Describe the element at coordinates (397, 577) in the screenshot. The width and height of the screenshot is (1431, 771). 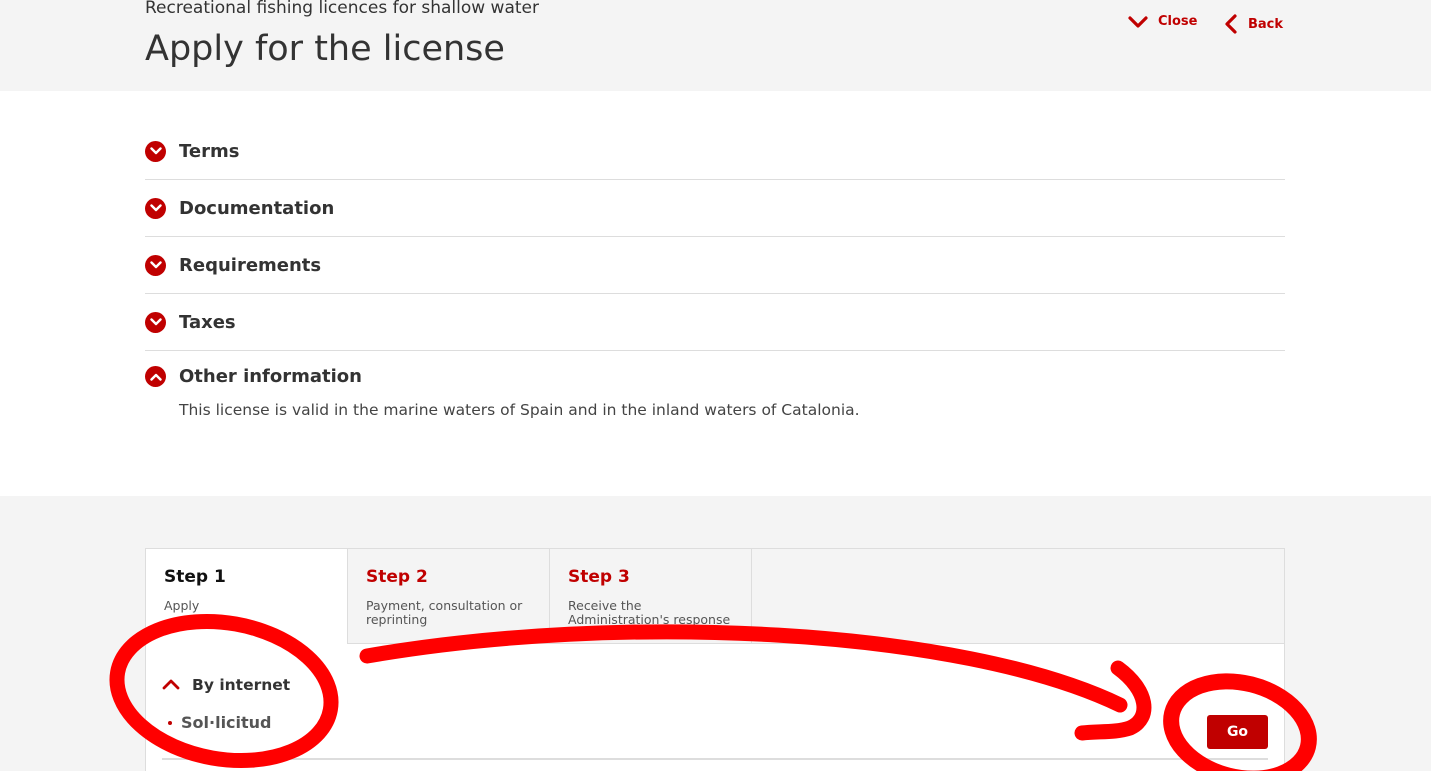
I see `step-title: Step 2` at that location.